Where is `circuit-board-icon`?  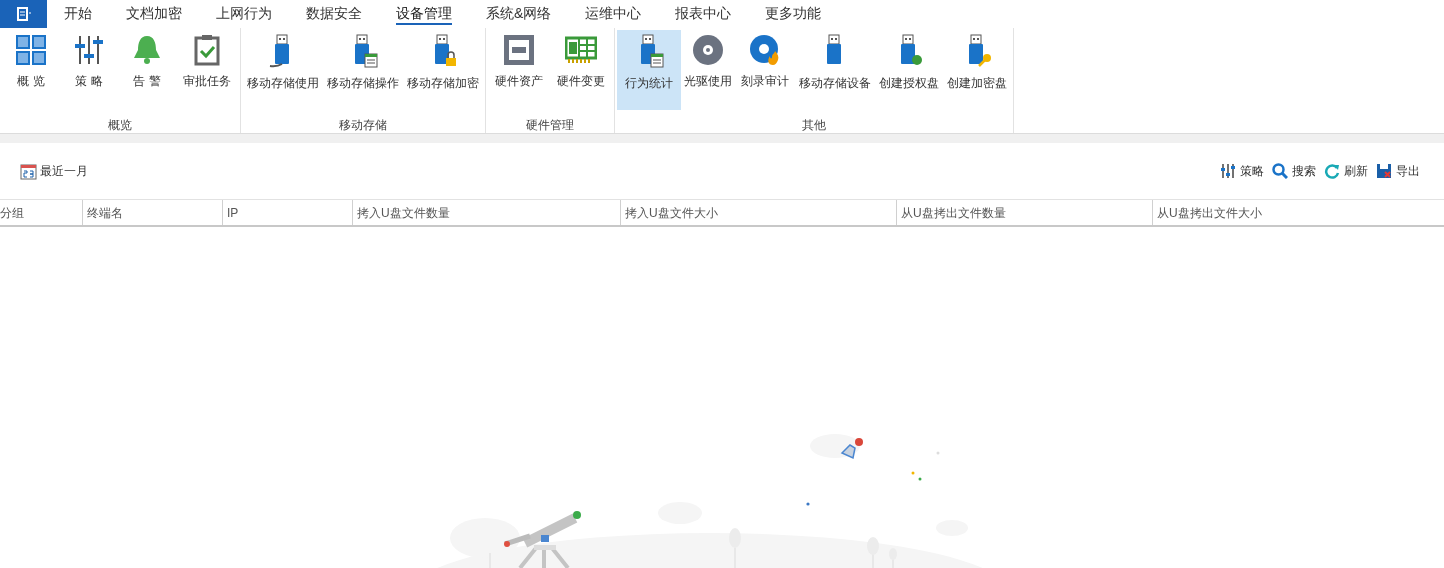 circuit-board-icon is located at coordinates (581, 50).